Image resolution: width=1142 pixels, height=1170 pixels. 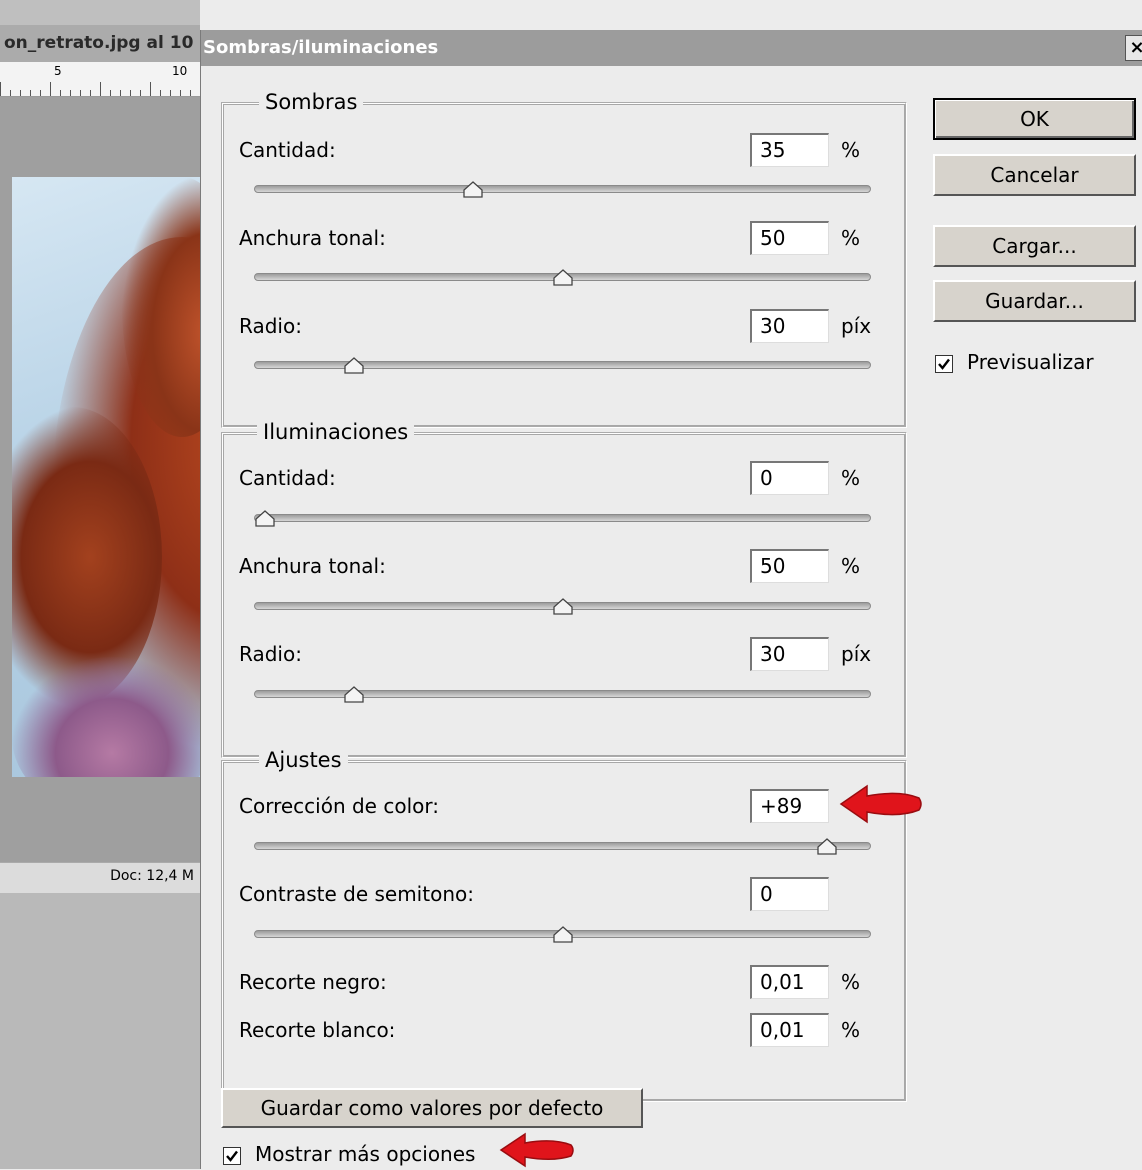 I want to click on ruler-label: 10, so click(x=180, y=71).